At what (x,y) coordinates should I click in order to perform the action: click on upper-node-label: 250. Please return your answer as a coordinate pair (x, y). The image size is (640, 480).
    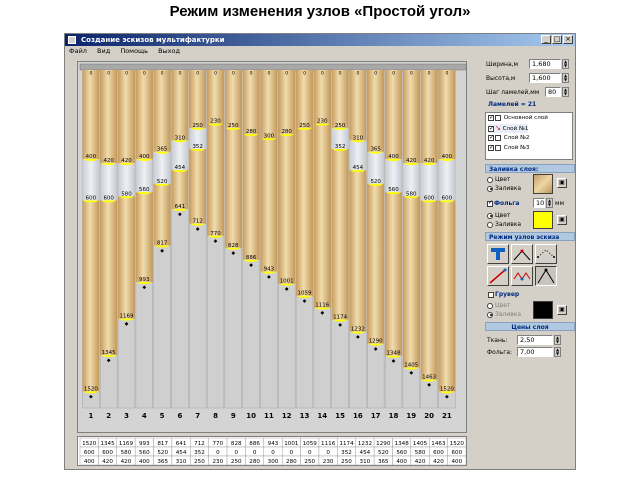
    Looking at the image, I should click on (233, 126).